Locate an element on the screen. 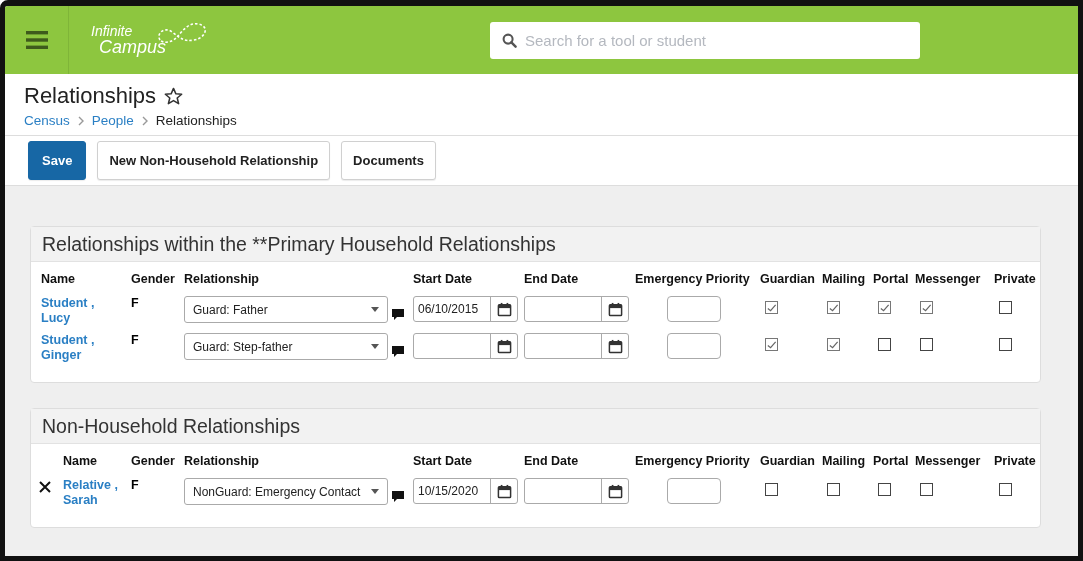 This screenshot has width=1083, height=561. logo-text: Campus is located at coordinates (132, 47).